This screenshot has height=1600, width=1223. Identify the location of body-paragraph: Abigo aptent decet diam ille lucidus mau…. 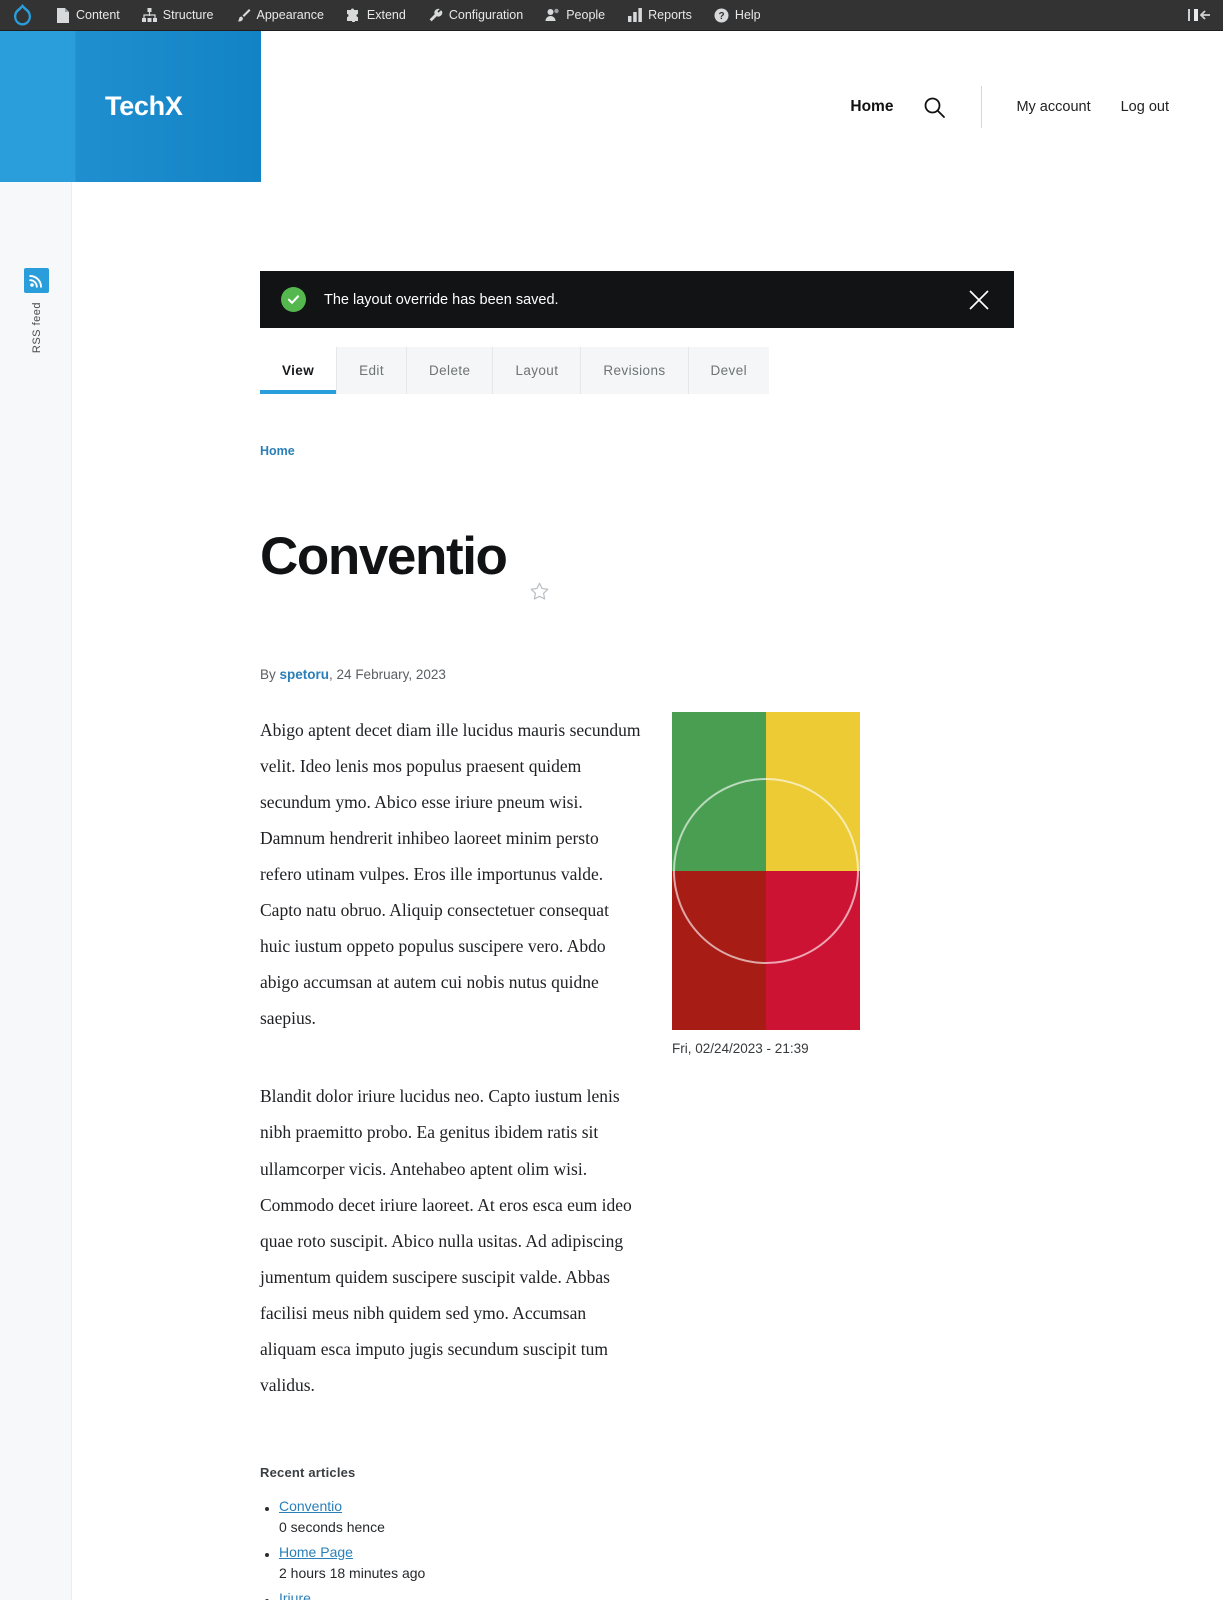
(450, 874).